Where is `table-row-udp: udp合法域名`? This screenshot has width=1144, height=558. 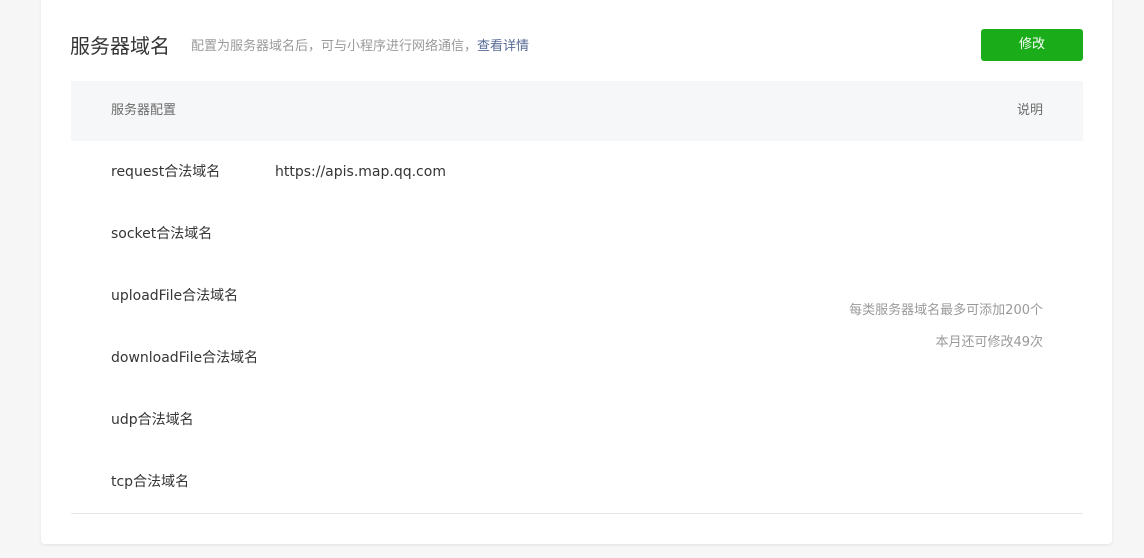 table-row-udp: udp合法域名 is located at coordinates (421, 441).